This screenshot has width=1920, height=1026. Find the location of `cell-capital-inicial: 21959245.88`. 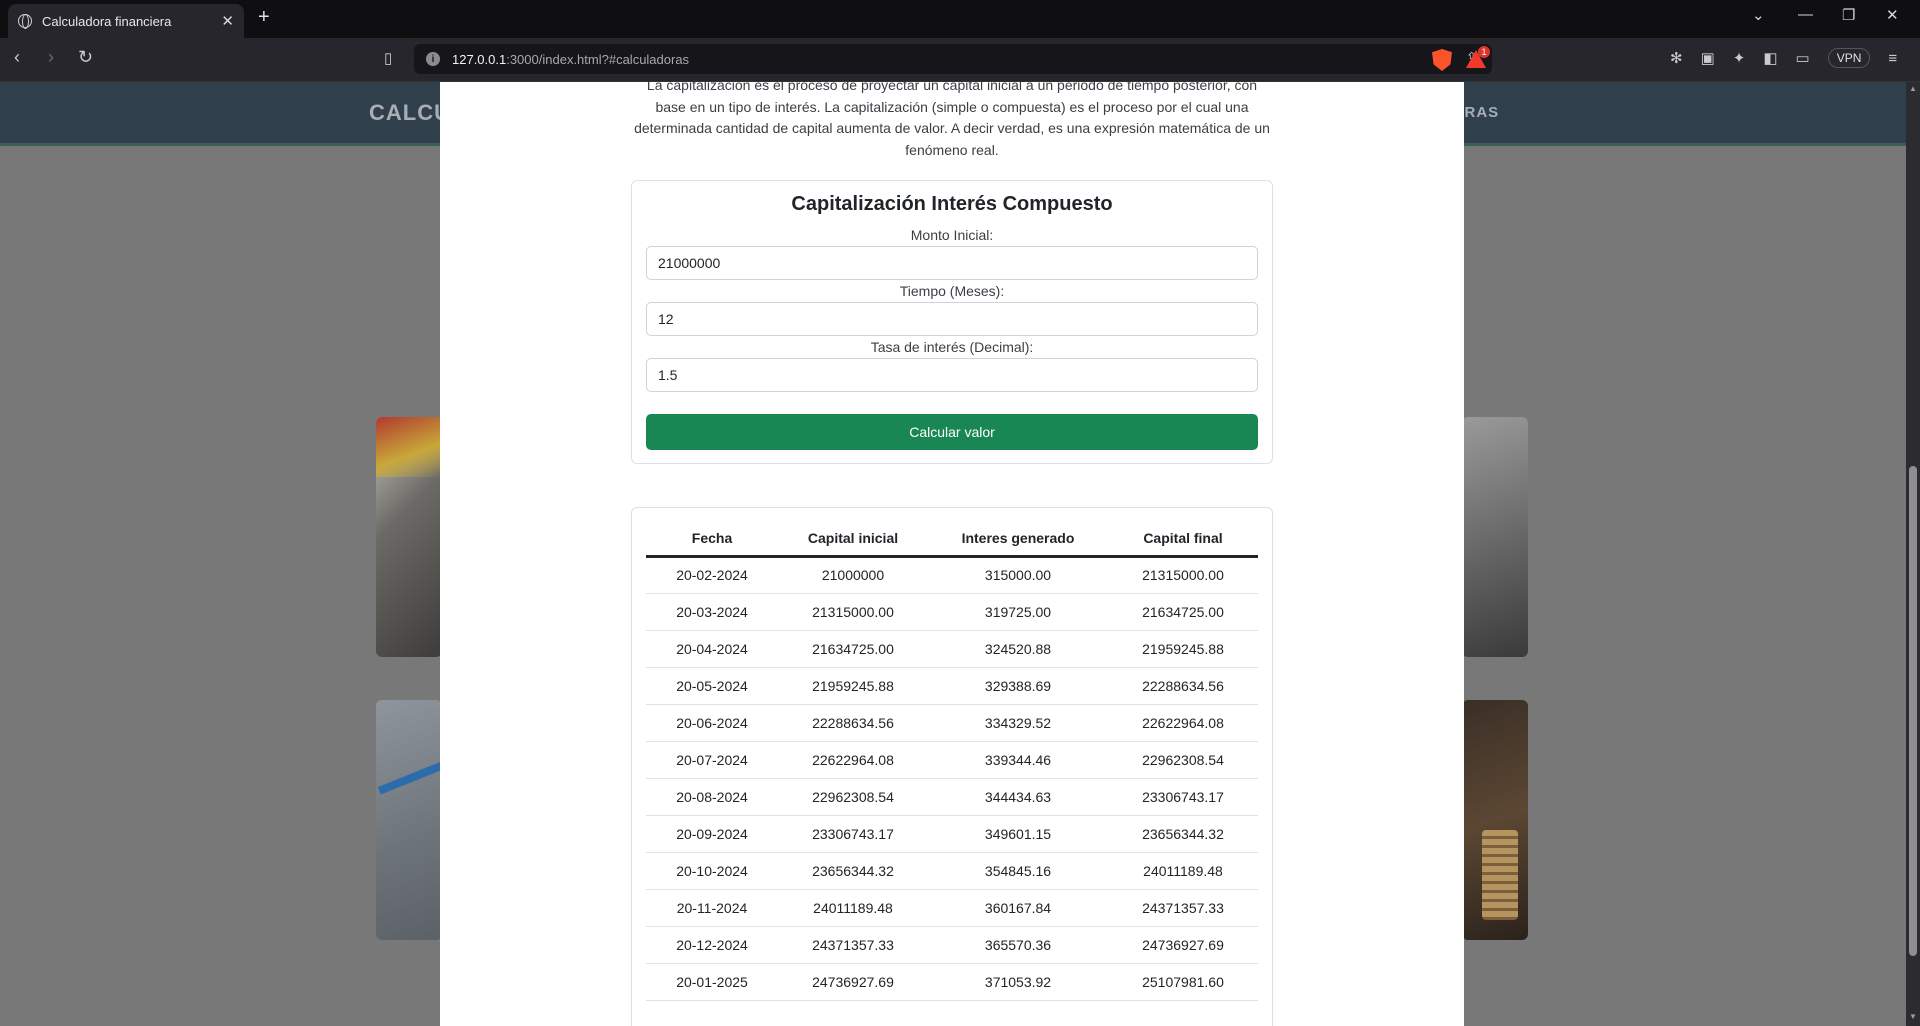

cell-capital-inicial: 21959245.88 is located at coordinates (853, 686).